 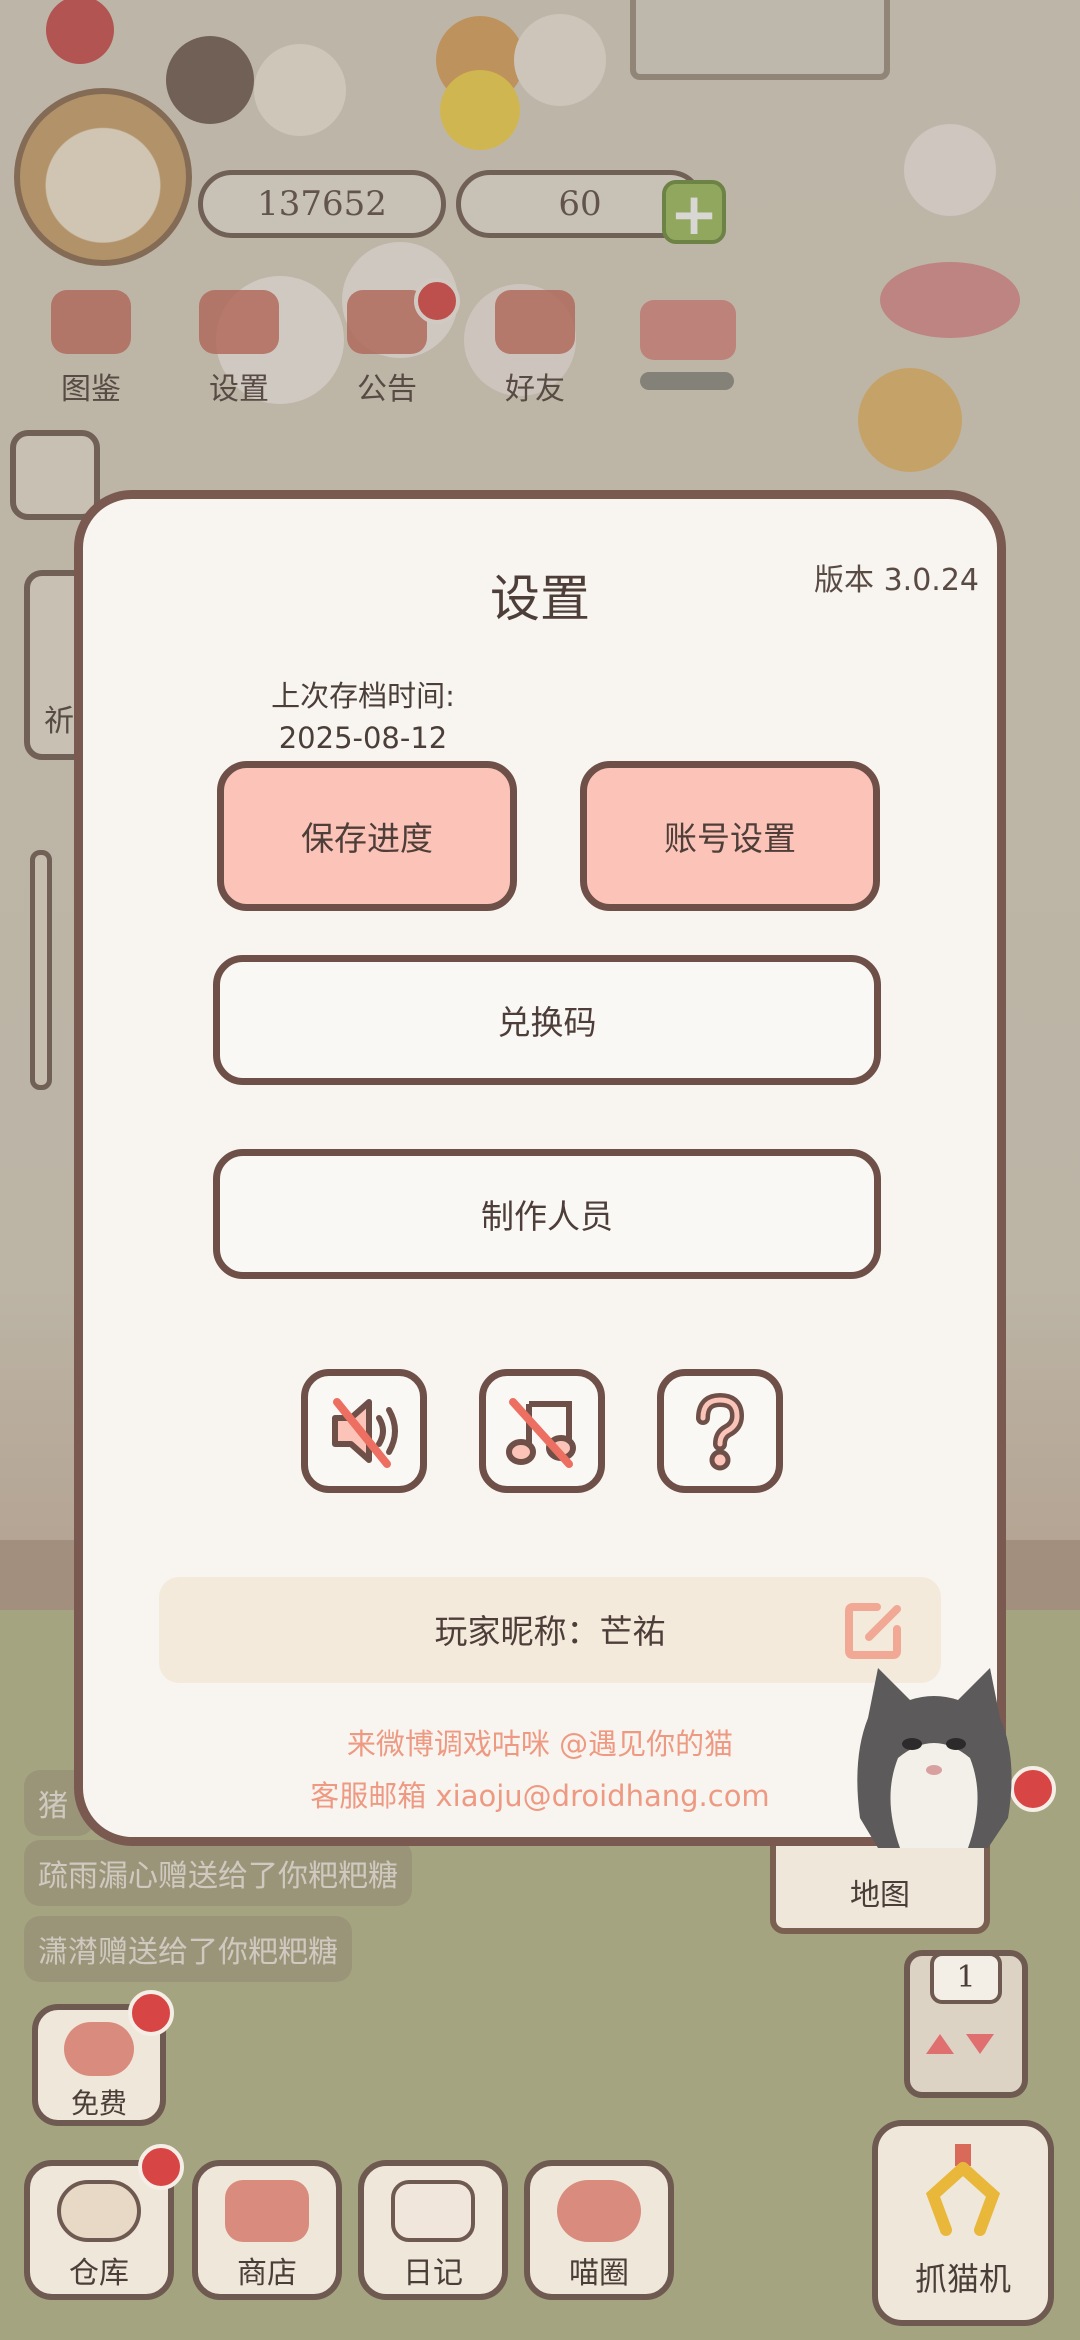 I want to click on nickname-label: 玩家昵称：芒祐, so click(x=550, y=1631).